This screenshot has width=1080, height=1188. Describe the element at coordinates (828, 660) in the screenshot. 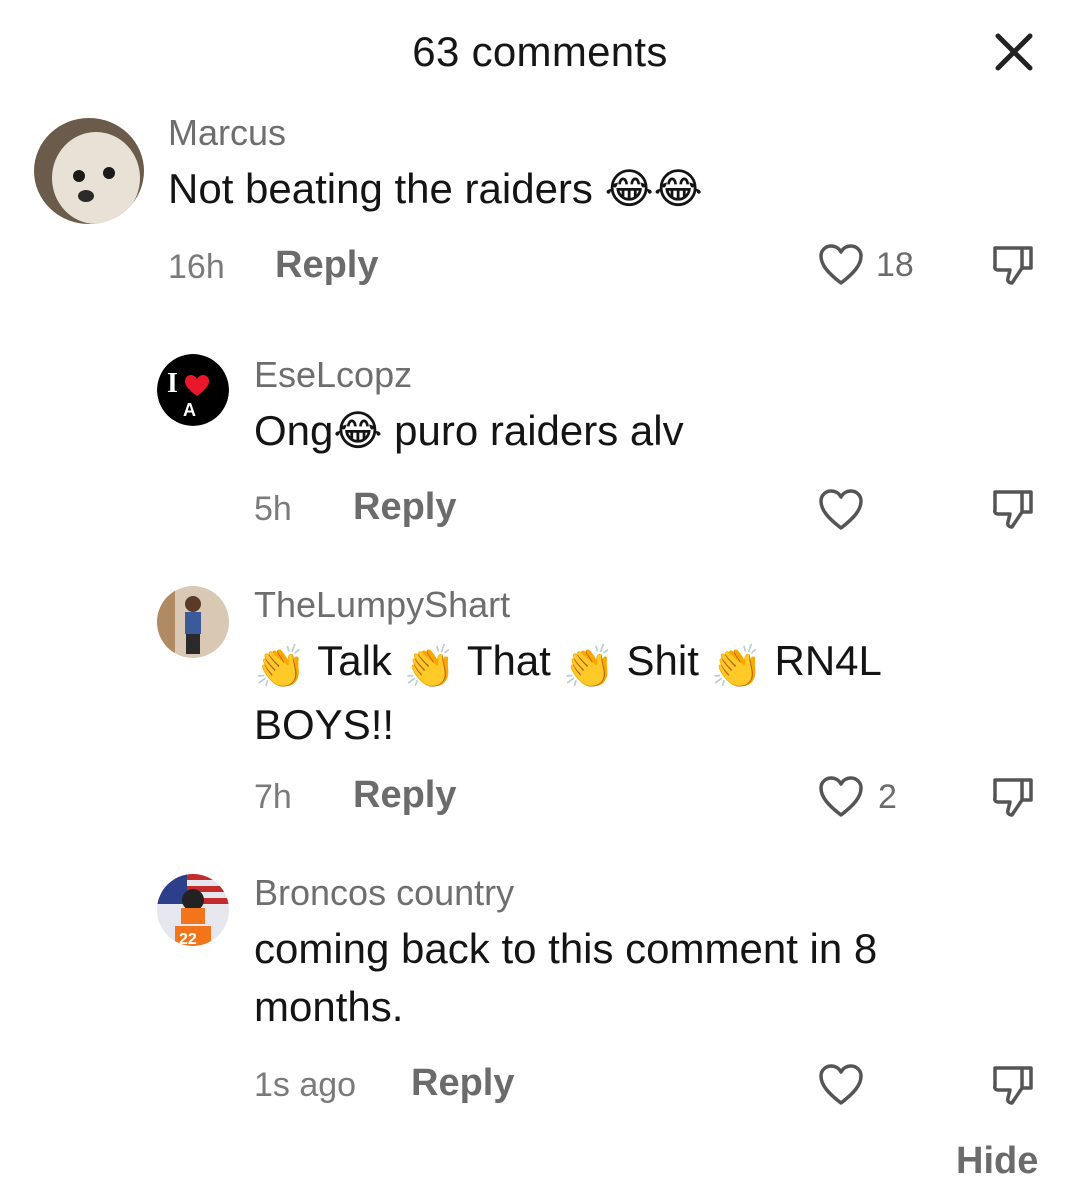

I see `comment-text-word: RN4L` at that location.